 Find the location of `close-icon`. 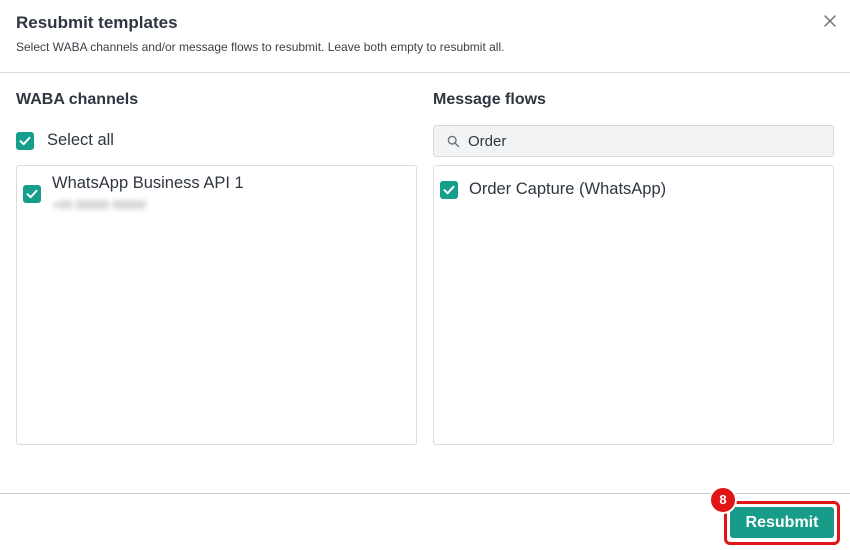

close-icon is located at coordinates (830, 21).